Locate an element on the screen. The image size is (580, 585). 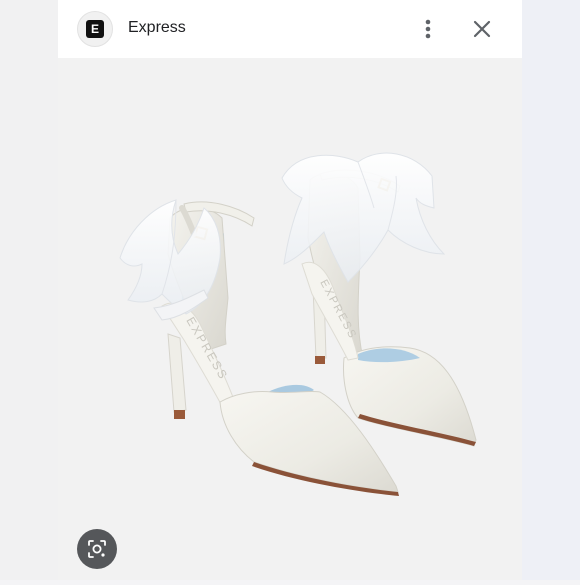
visual-search-icon is located at coordinates (97, 549).